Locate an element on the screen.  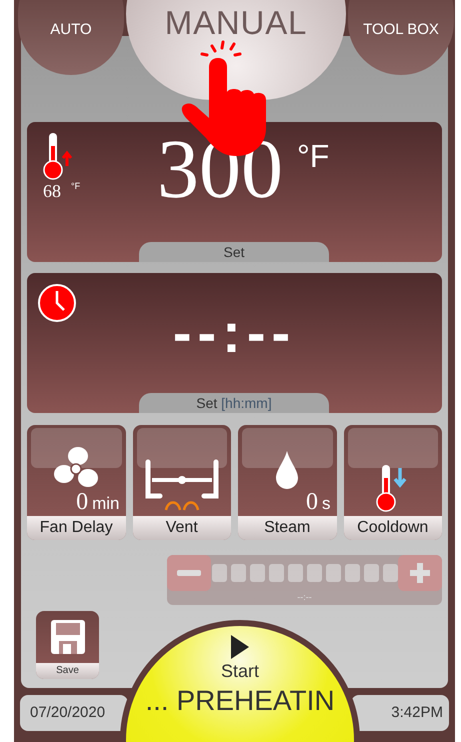
option-unit: s is located at coordinates (326, 503).